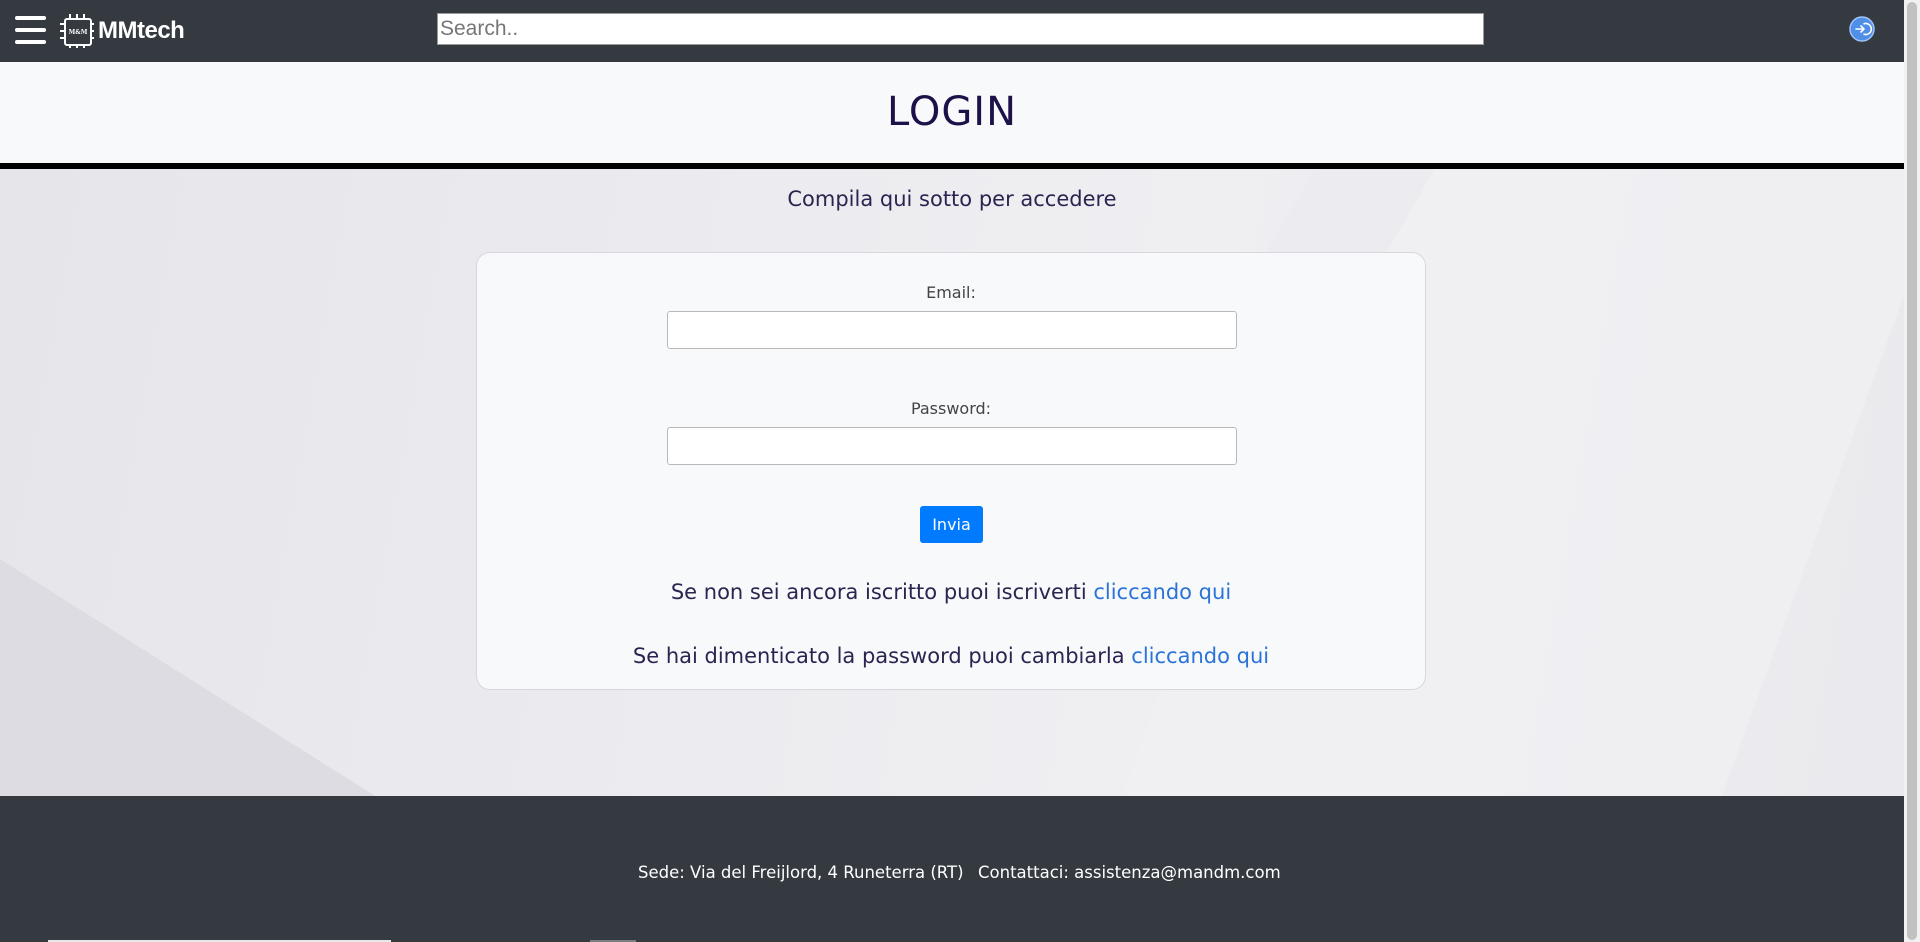 The height and width of the screenshot is (942, 1920). I want to click on top-navbar: M&M MMtech, so click(952, 31).